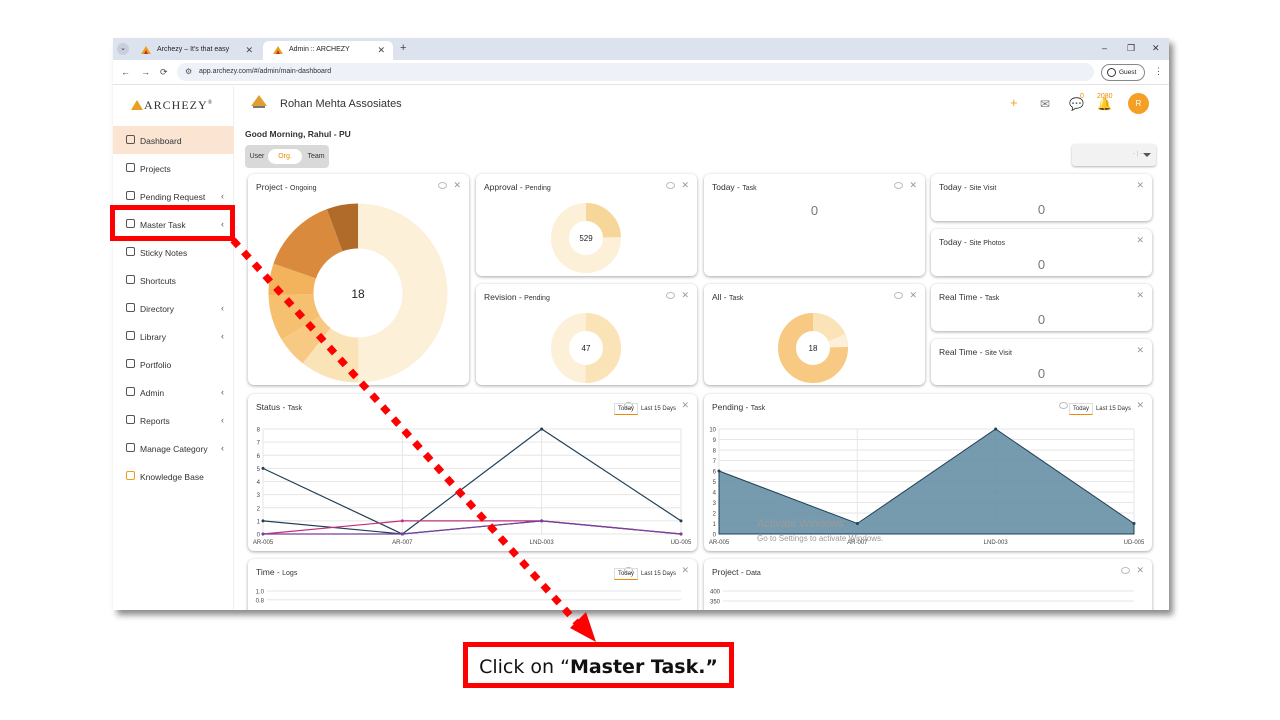 This screenshot has height=720, width=1280. I want to click on instruction-box: Click on “Master Task.”, so click(598, 665).